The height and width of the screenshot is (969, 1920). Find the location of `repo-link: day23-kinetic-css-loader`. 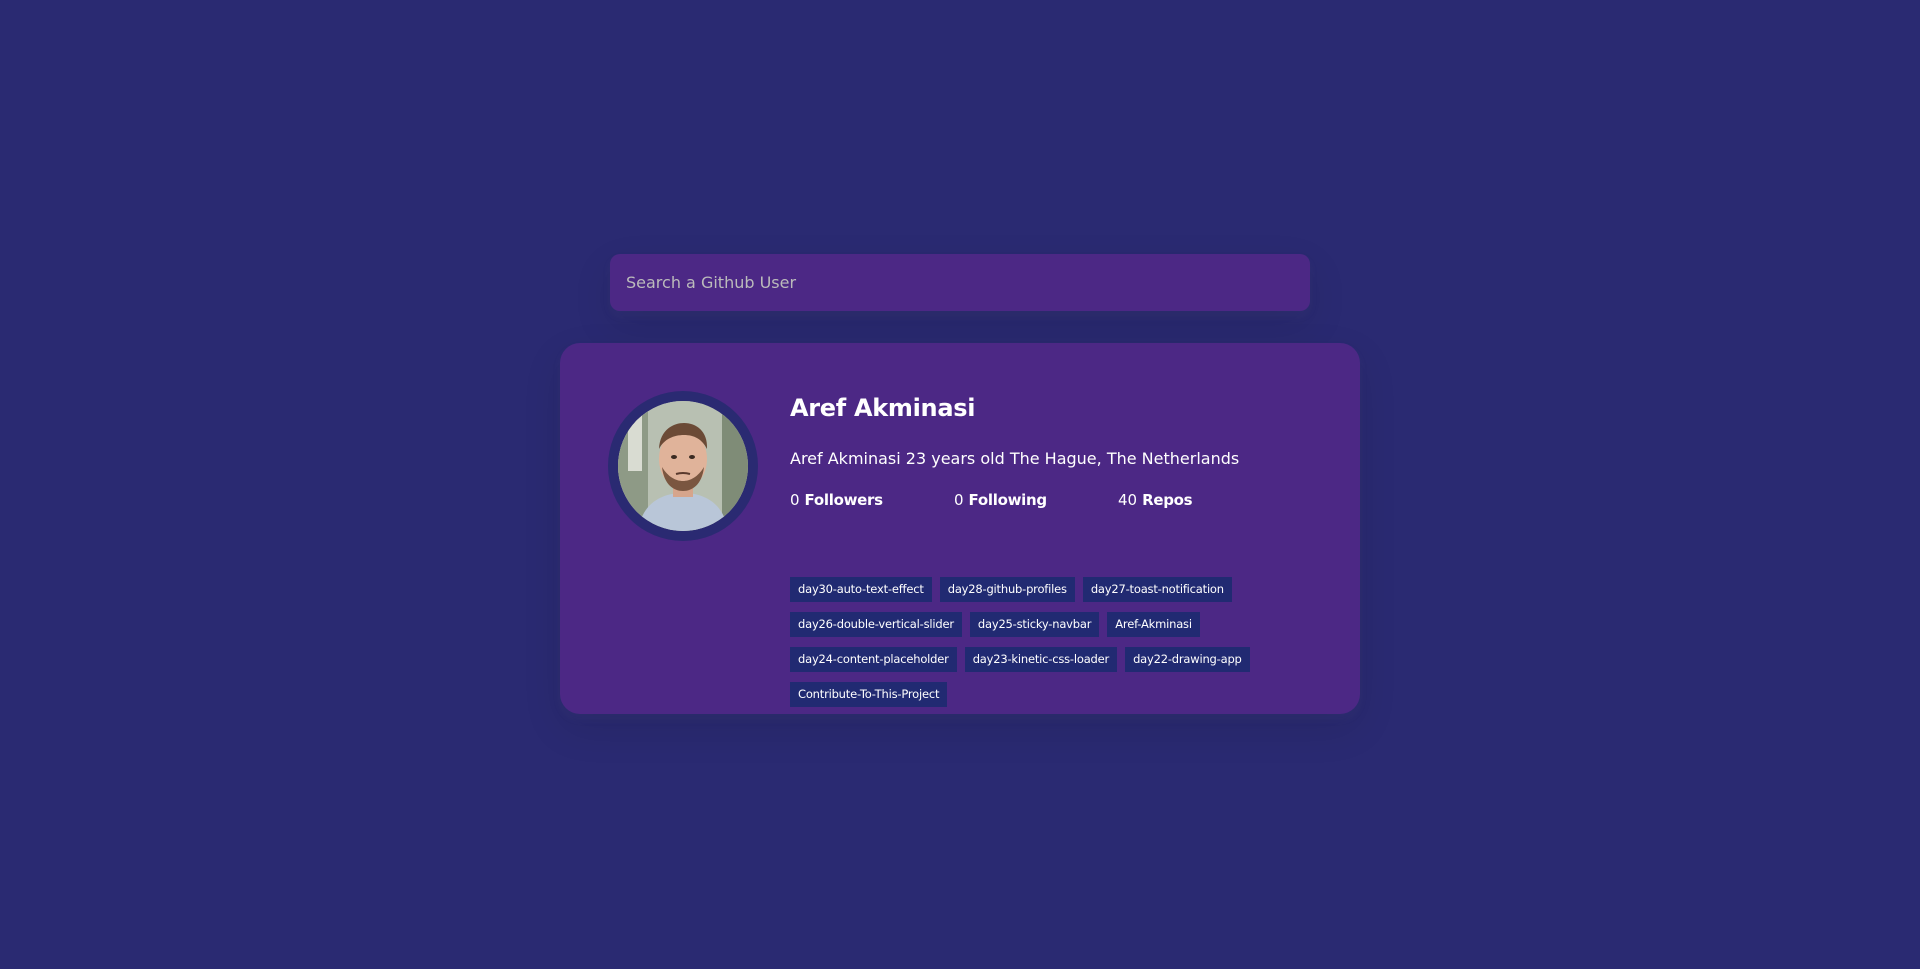

repo-link: day23-kinetic-css-loader is located at coordinates (1041, 659).